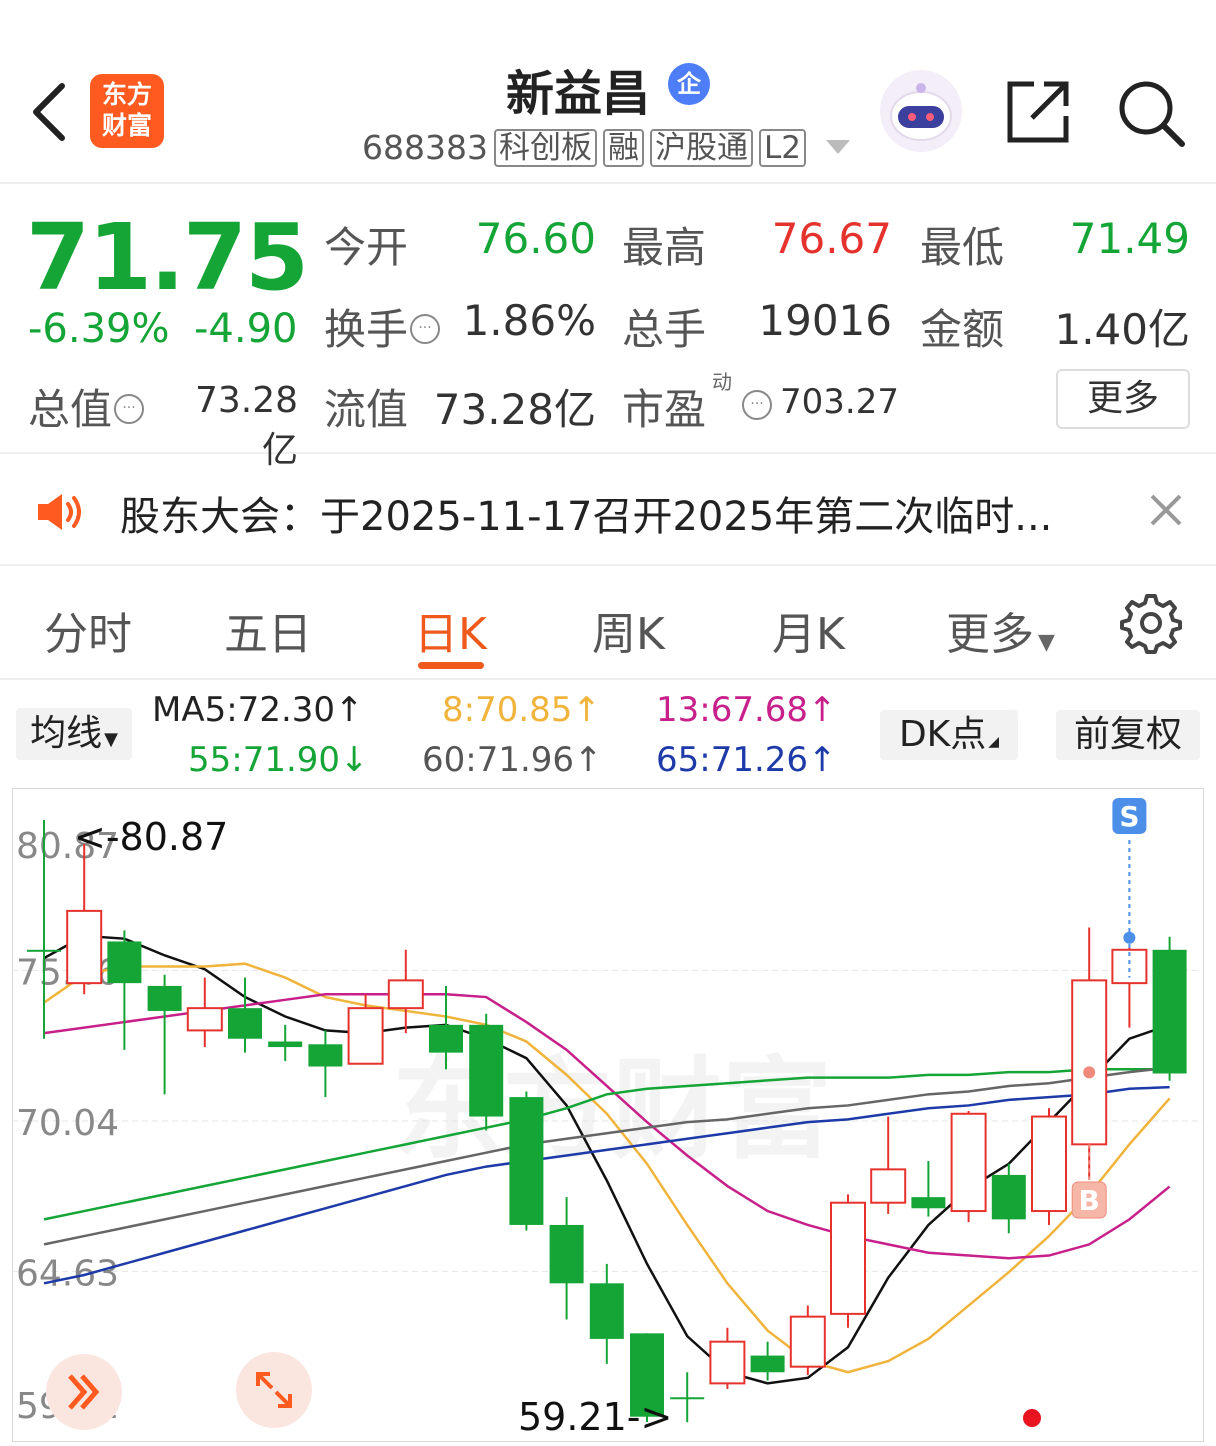 The height and width of the screenshot is (1446, 1216). I want to click on low-value: 71.49, so click(1129, 238).